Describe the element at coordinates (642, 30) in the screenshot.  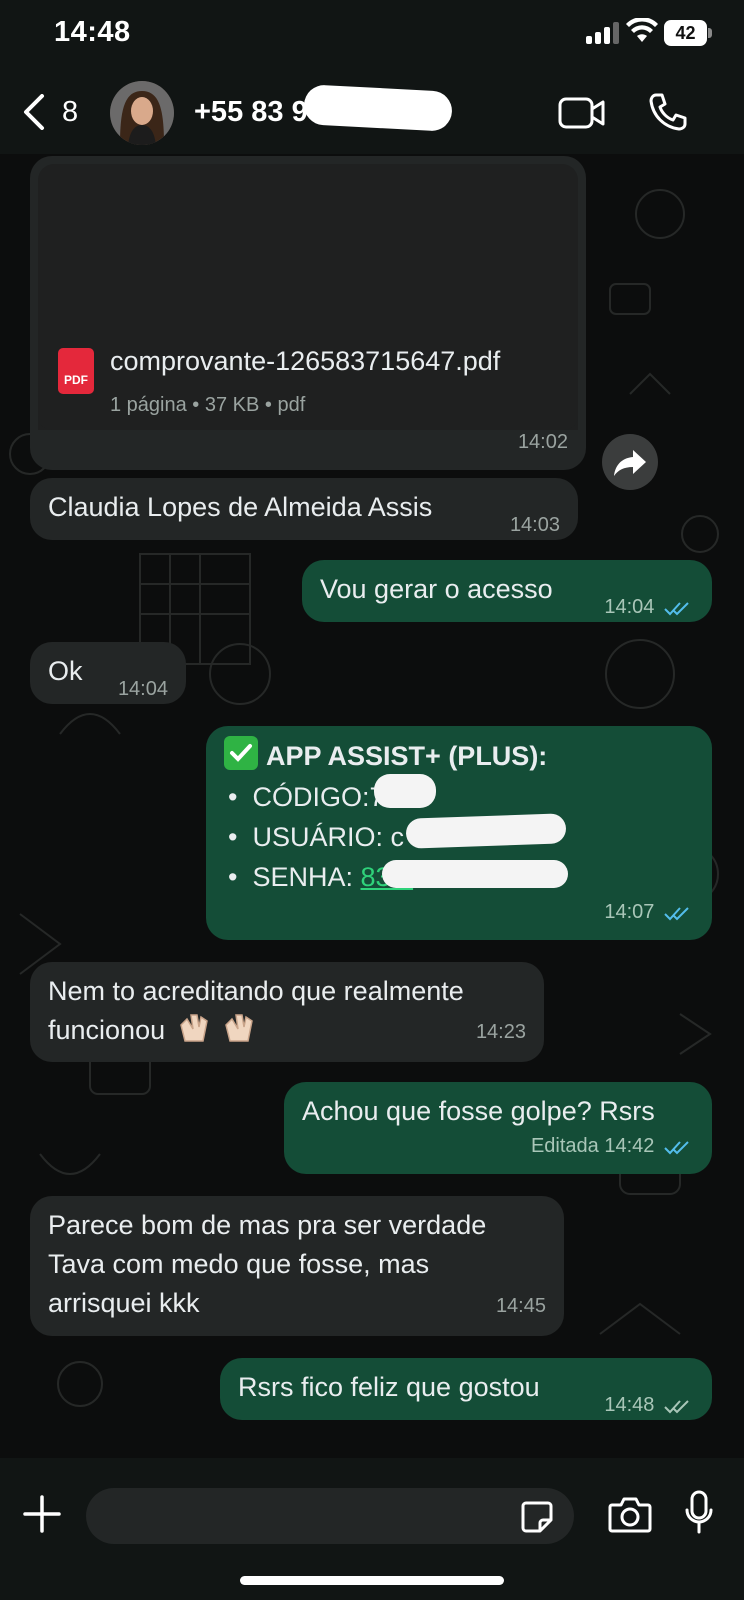
I see `wifi-icon` at that location.